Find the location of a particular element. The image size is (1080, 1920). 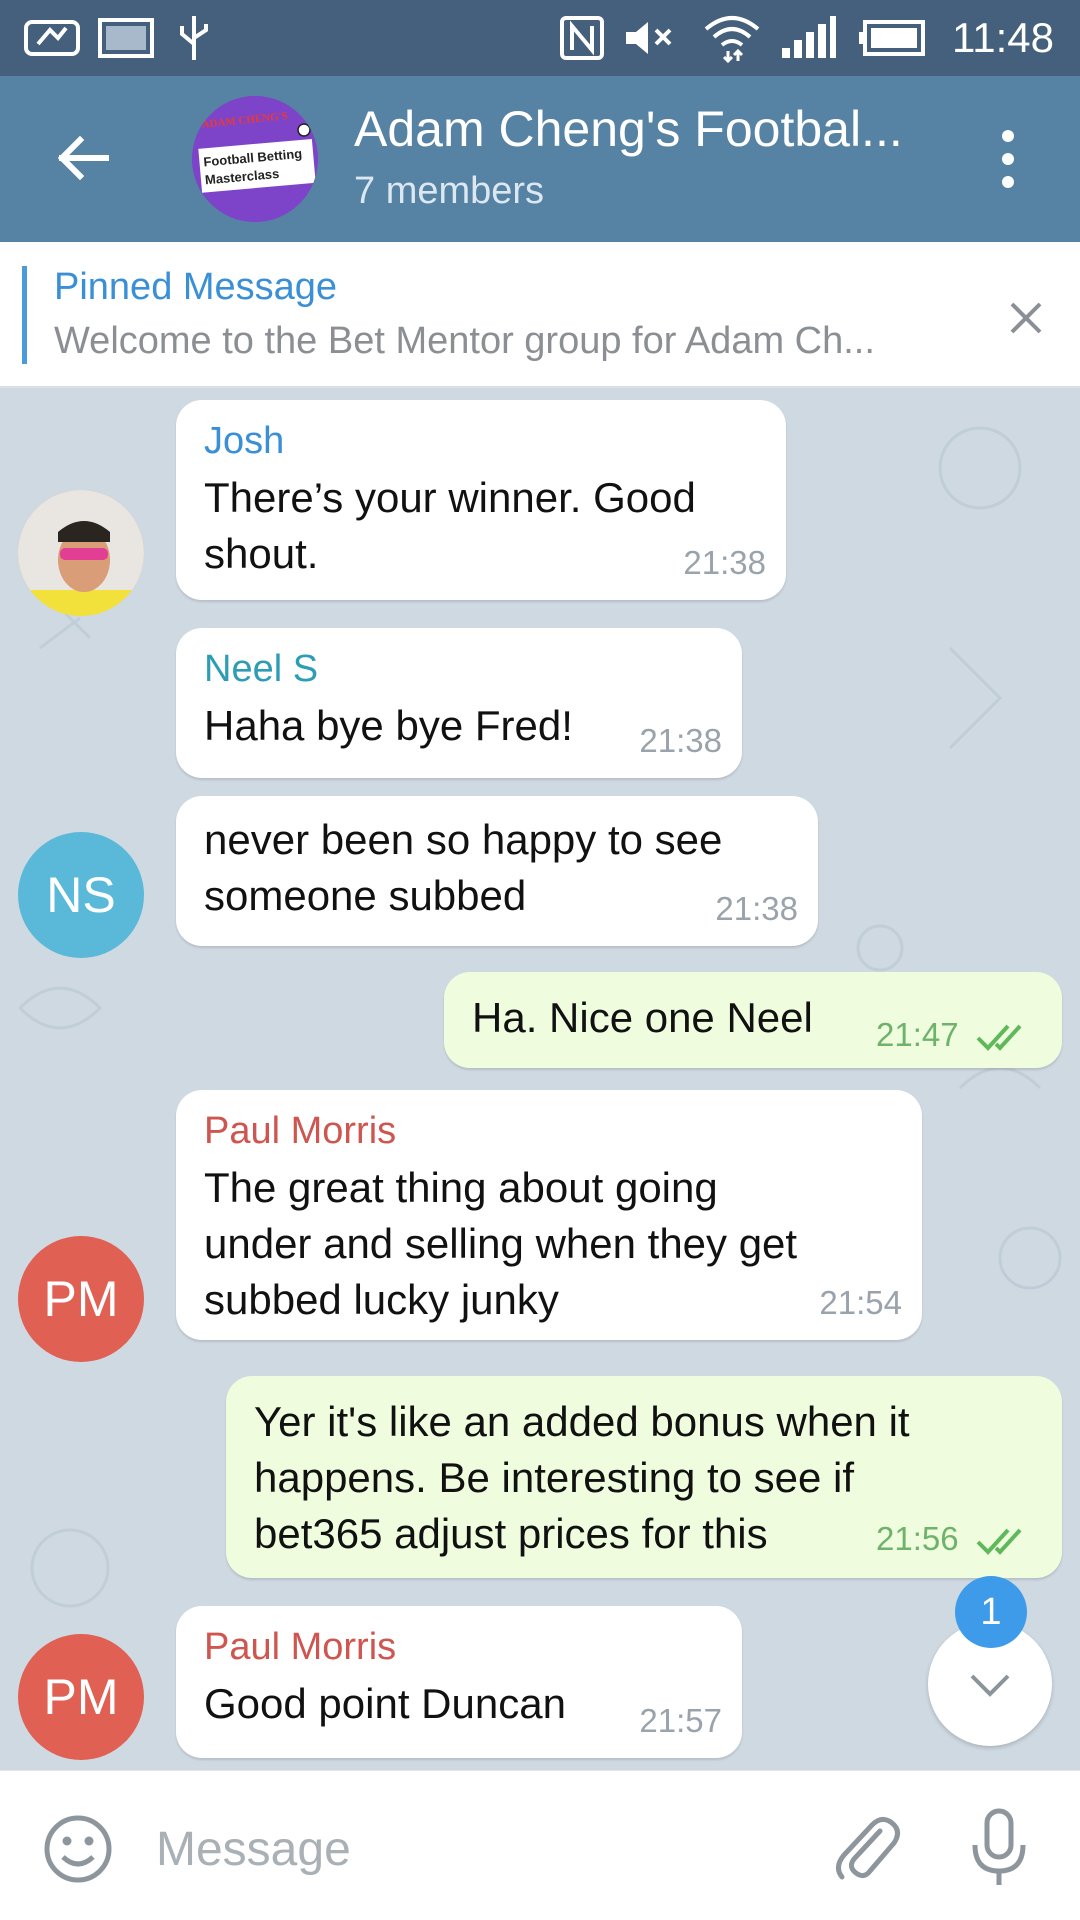

pinned-label: Pinned Message is located at coordinates (196, 287).